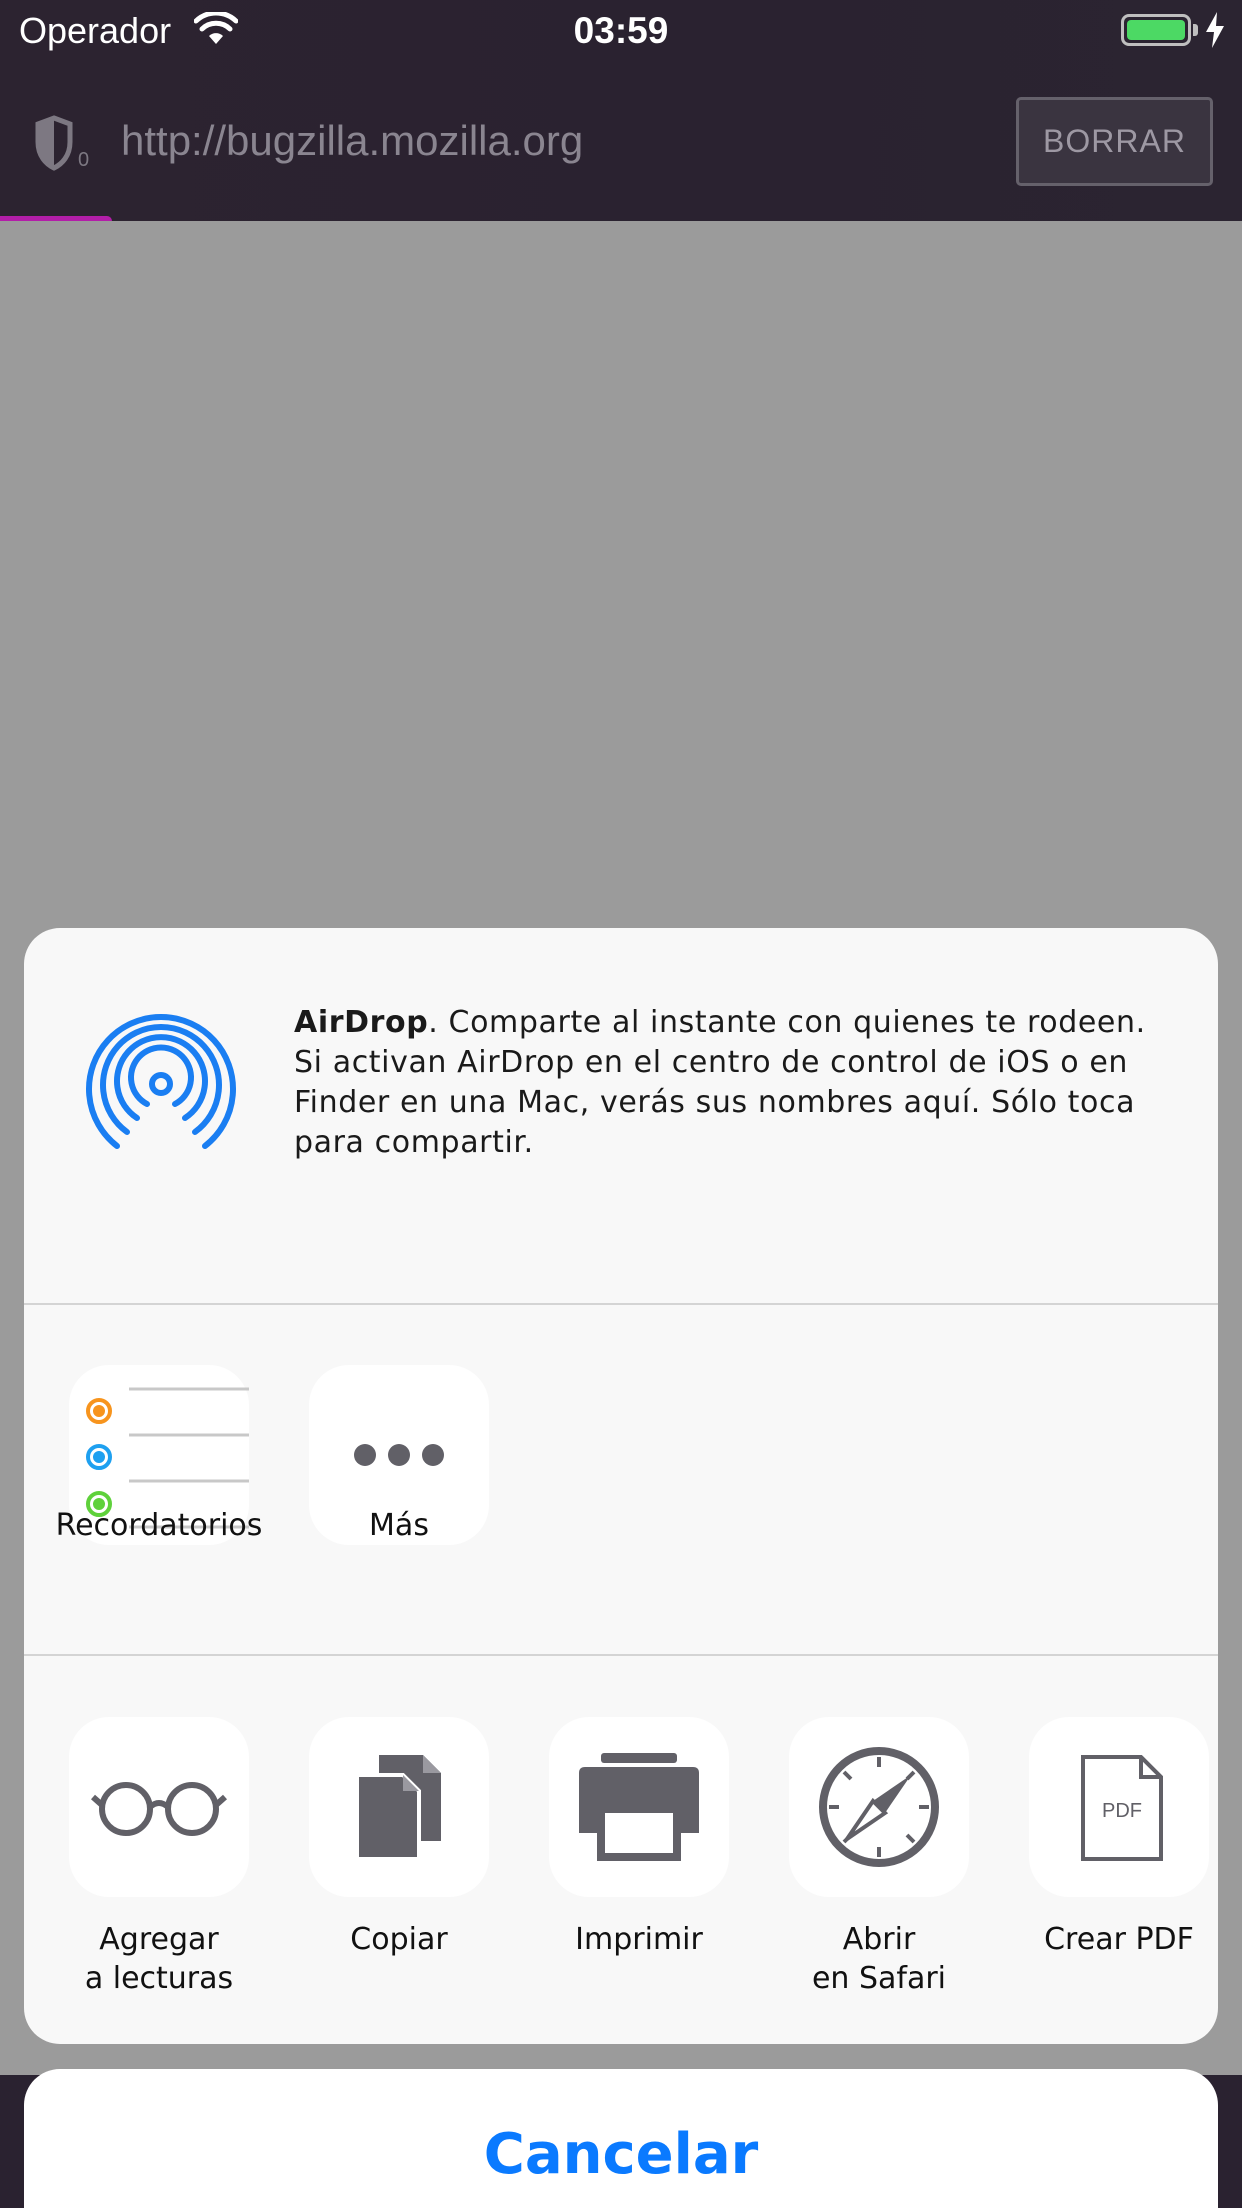 This screenshot has height=2208, width=1242. I want to click on erase-button: BORRAR, so click(1114, 141).